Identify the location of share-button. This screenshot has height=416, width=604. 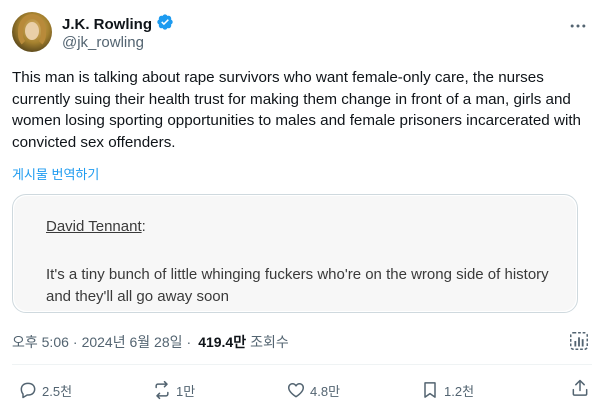
(580, 390).